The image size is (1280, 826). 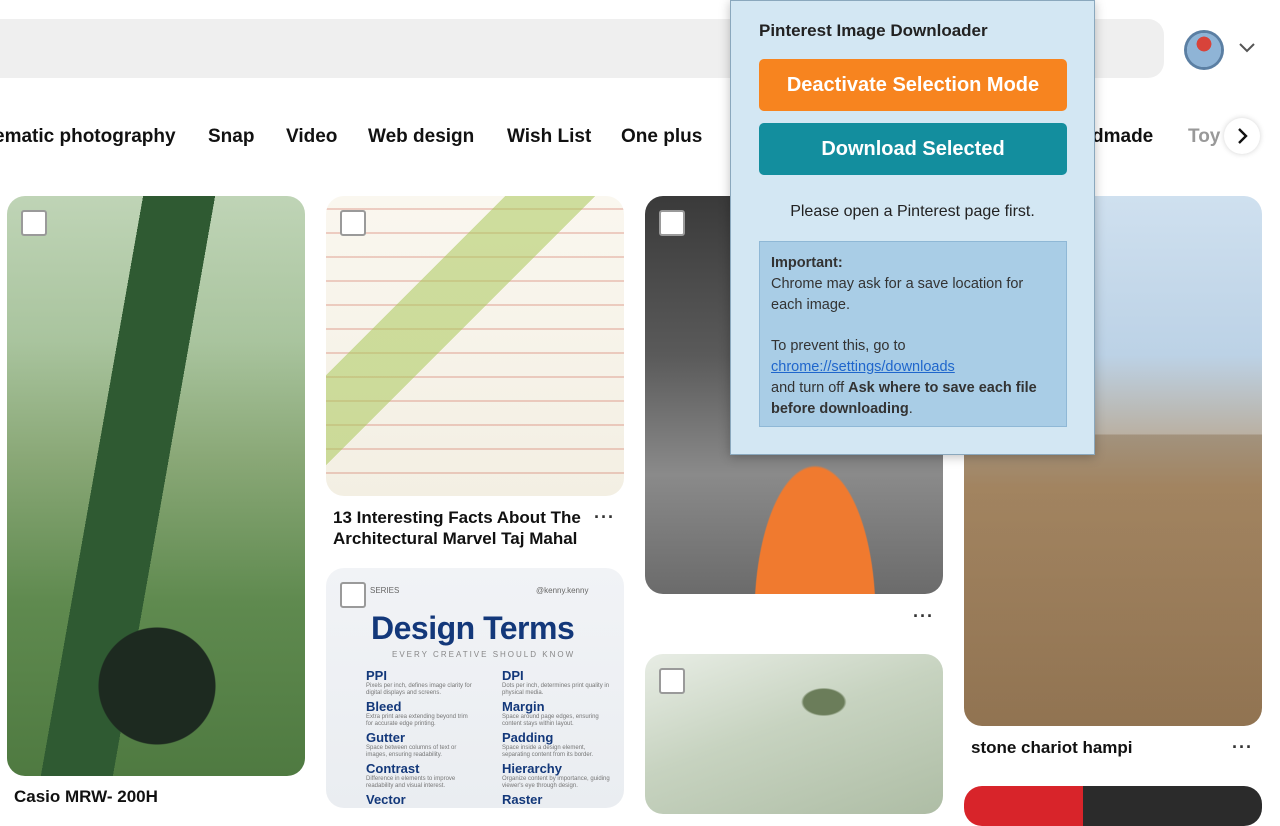 I want to click on note-text: and turn off, so click(x=810, y=387).